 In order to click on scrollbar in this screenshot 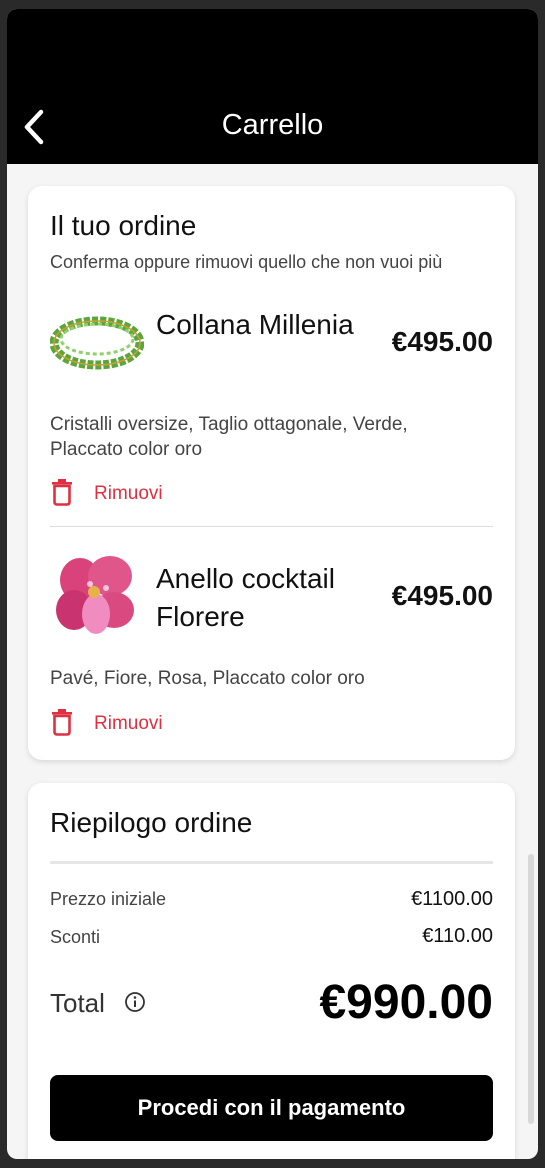, I will do `click(531, 989)`.